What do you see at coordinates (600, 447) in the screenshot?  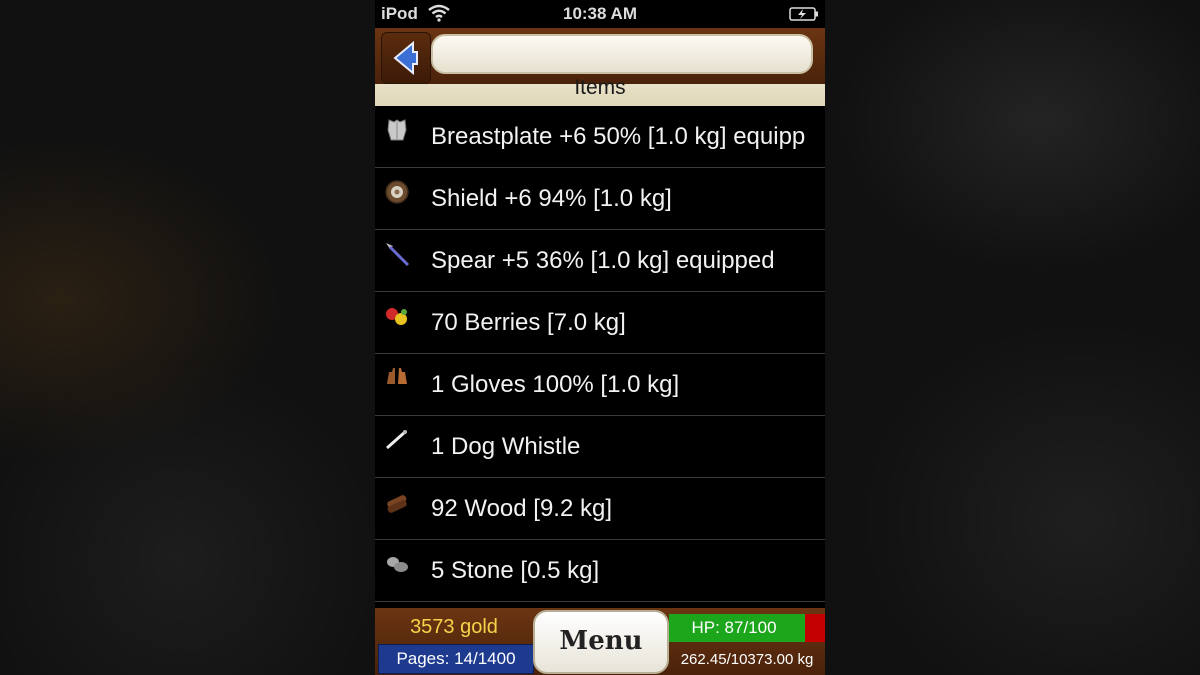 I see `list-item: 1 Dog Whistle` at bounding box center [600, 447].